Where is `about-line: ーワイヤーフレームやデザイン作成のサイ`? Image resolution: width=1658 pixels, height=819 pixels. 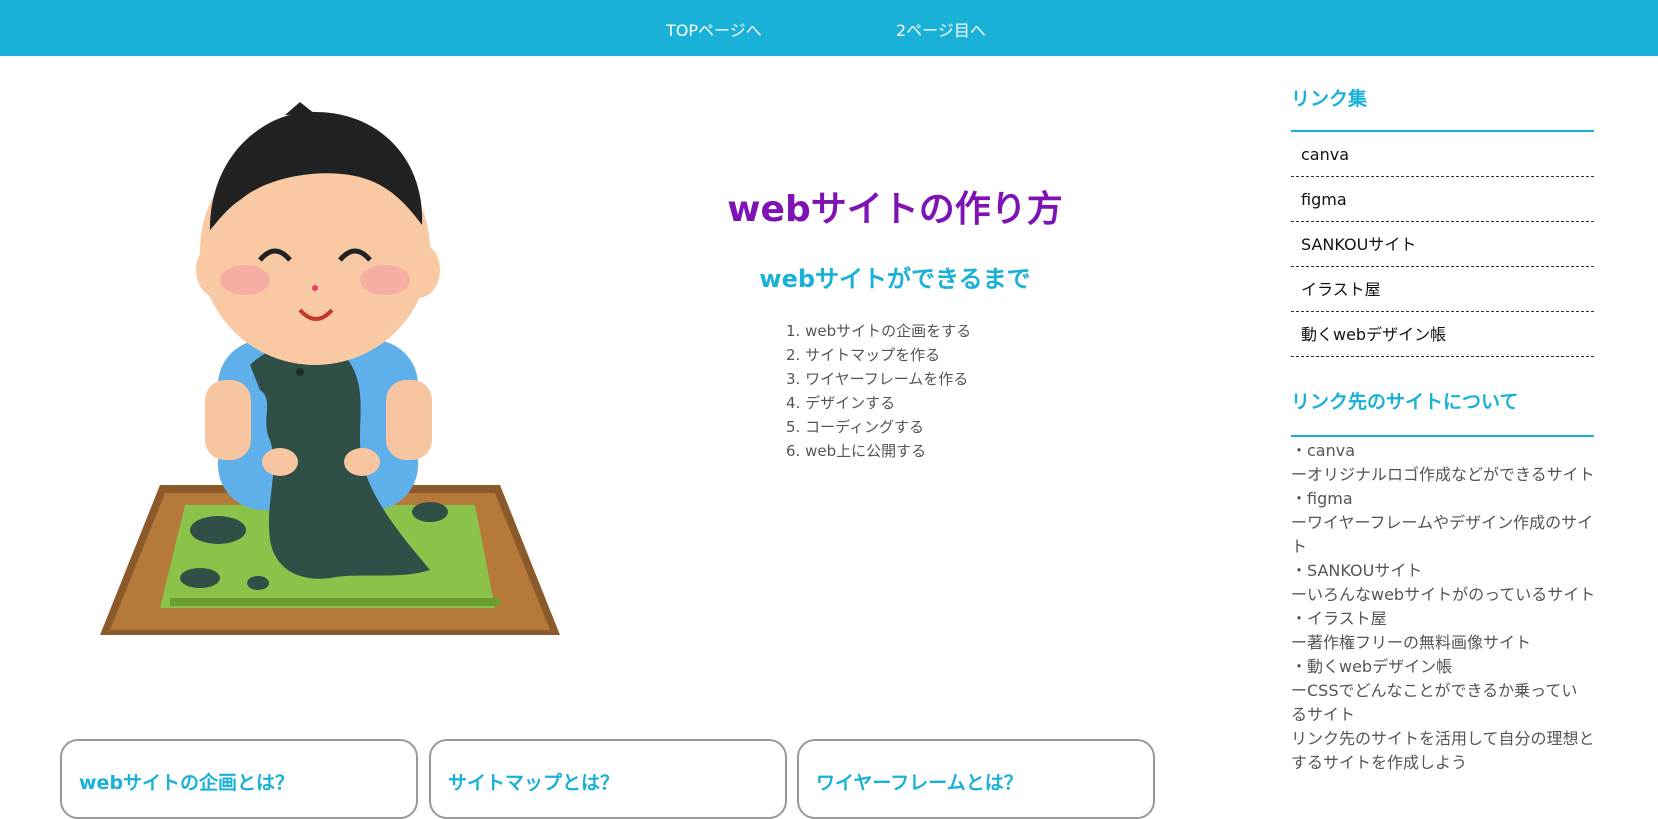 about-line: ーワイヤーフレームやデザイン作成のサイ is located at coordinates (1442, 522).